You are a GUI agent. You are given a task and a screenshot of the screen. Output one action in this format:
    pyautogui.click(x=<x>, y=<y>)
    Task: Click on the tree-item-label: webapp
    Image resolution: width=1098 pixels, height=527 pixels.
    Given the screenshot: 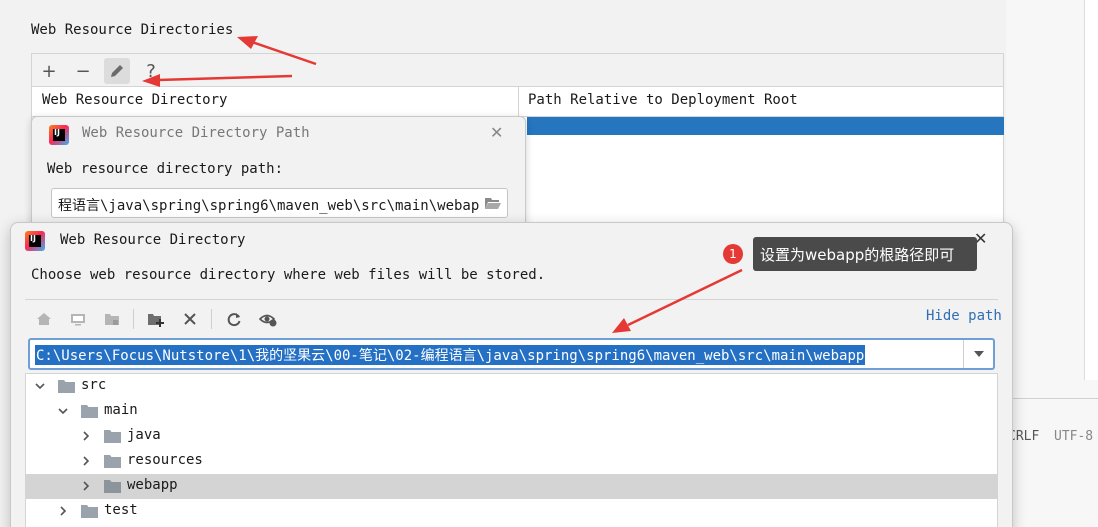 What is the action you would take?
    pyautogui.click(x=152, y=485)
    